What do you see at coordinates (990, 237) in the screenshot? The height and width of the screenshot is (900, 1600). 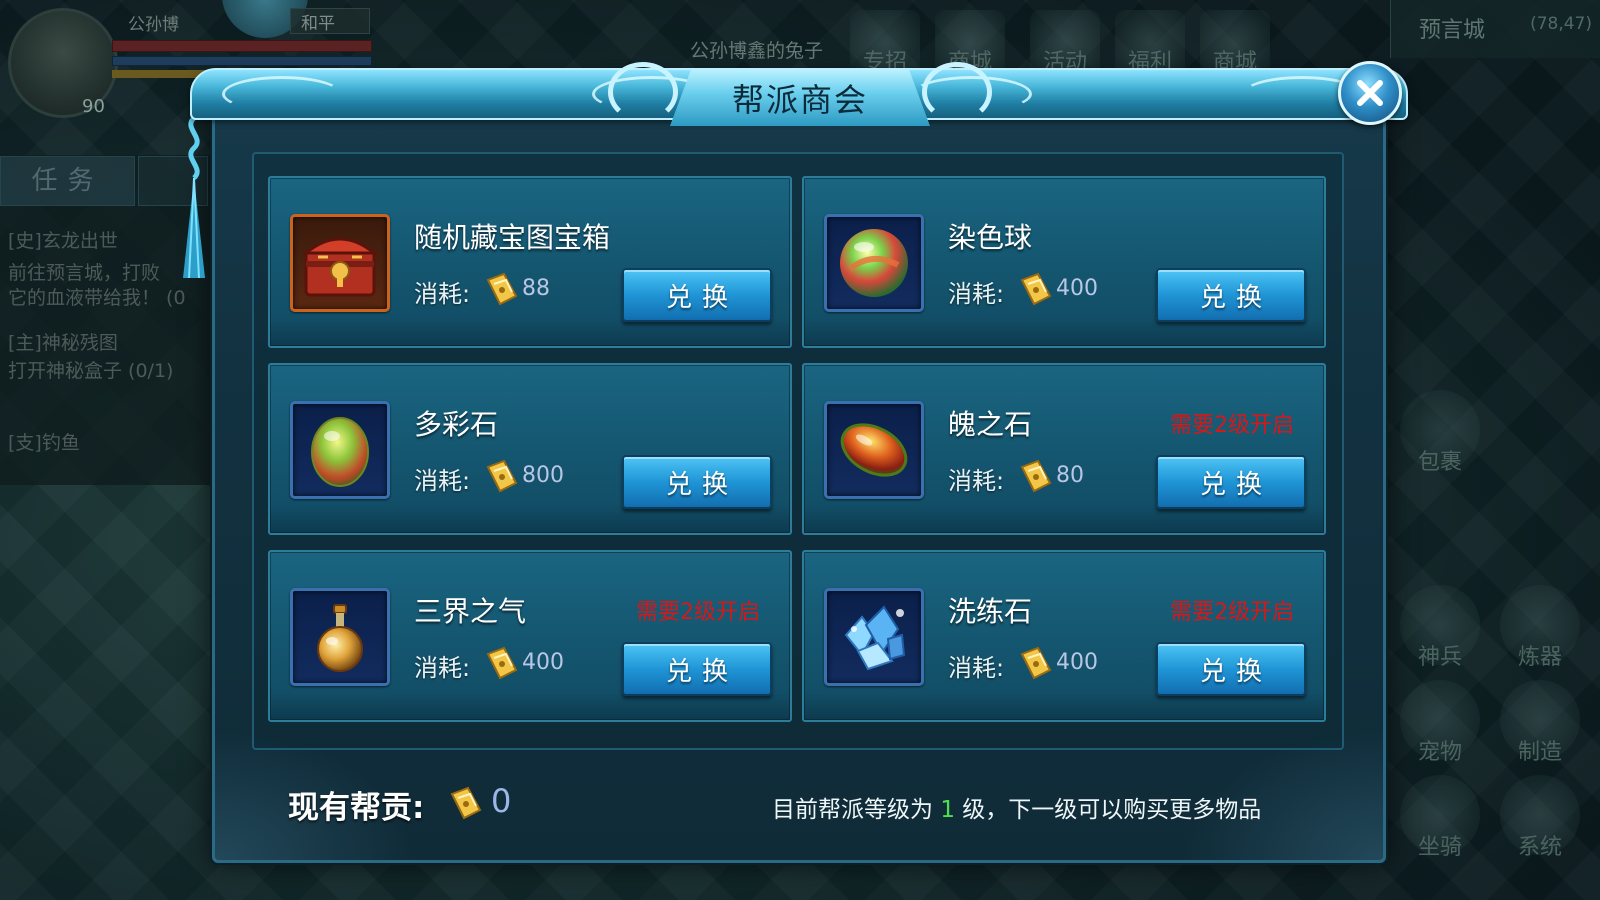 I see `item-name: 染色球` at bounding box center [990, 237].